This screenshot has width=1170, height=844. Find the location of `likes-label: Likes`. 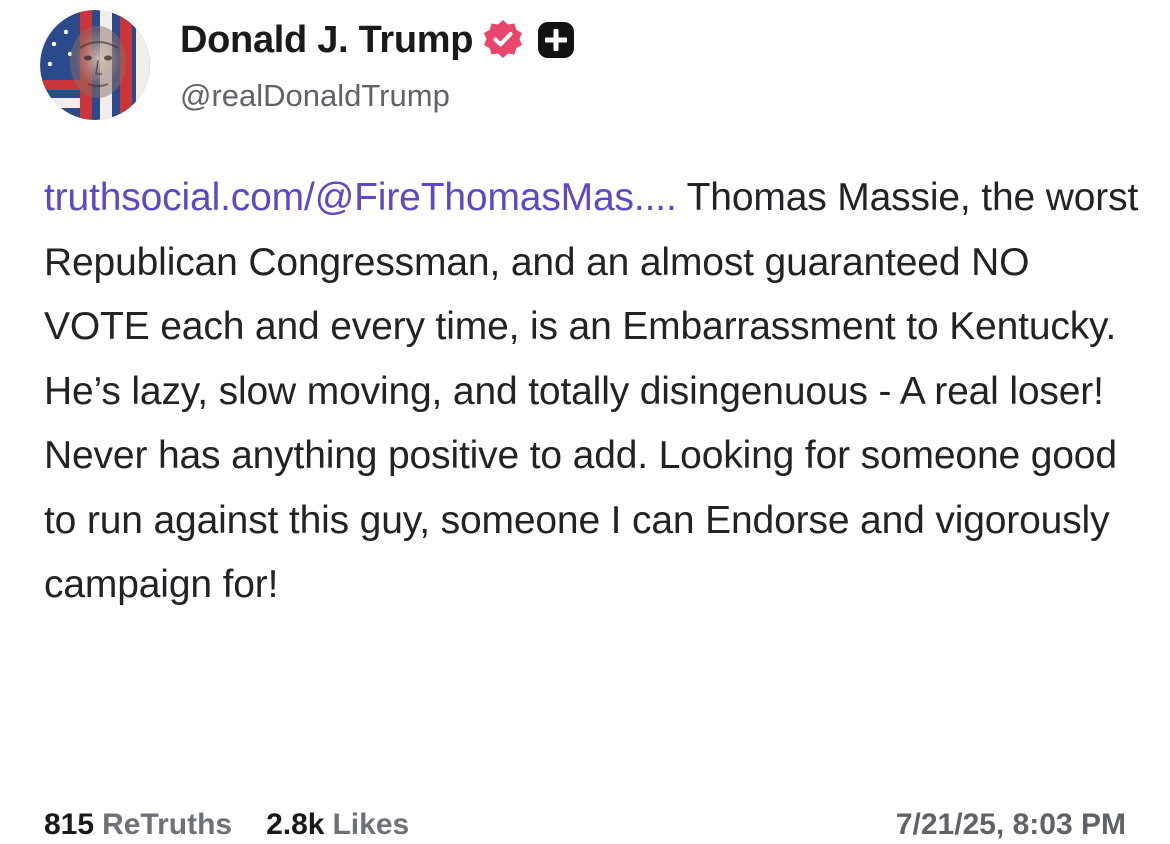

likes-label: Likes is located at coordinates (371, 824).